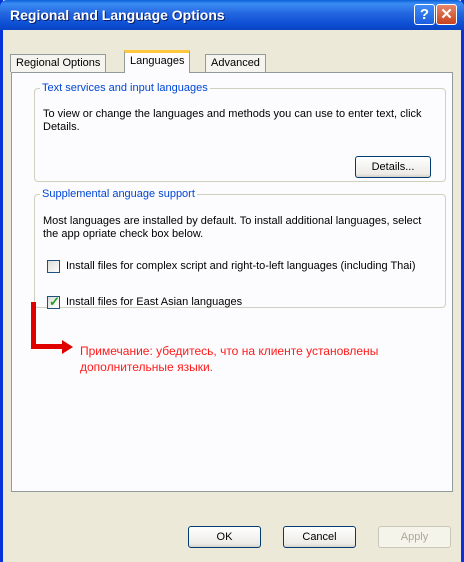 The width and height of the screenshot is (464, 562). Describe the element at coordinates (67, 347) in the screenshot. I see `arrow-right-icon` at that location.